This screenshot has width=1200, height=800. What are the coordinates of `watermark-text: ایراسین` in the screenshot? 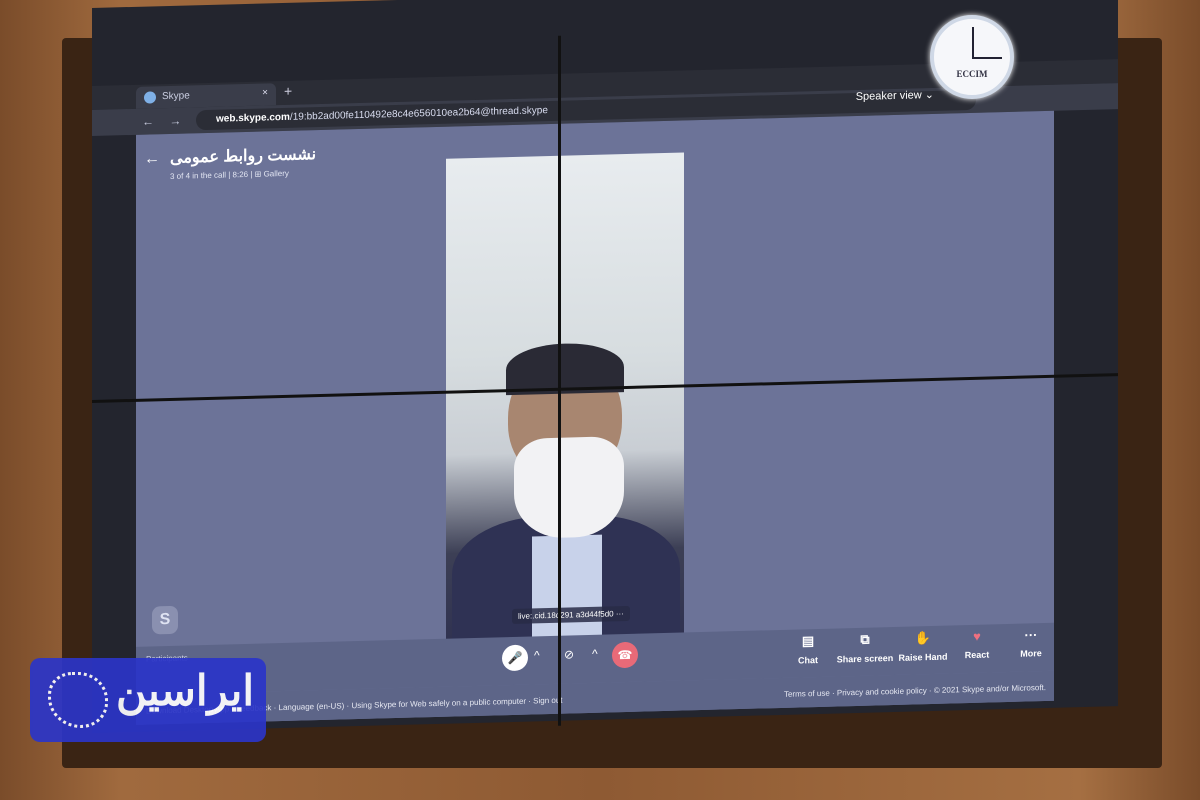 It's located at (185, 690).